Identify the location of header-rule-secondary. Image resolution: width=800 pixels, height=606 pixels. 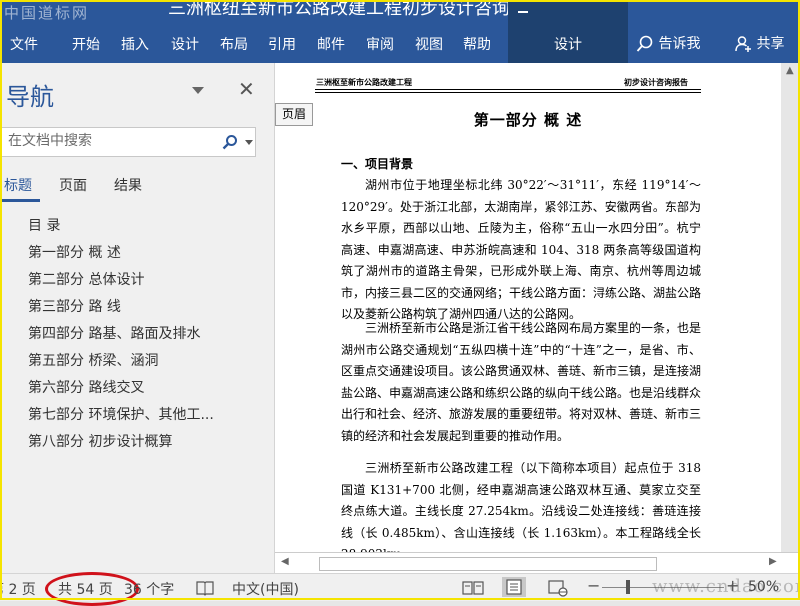
(508, 92).